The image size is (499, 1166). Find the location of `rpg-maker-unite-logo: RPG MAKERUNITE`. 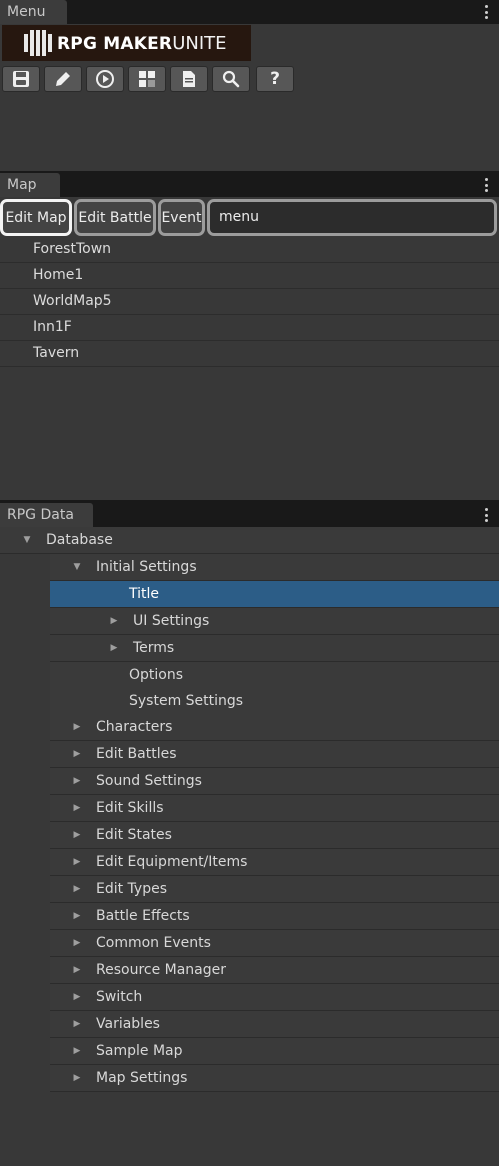

rpg-maker-unite-logo: RPG MAKERUNITE is located at coordinates (126, 43).